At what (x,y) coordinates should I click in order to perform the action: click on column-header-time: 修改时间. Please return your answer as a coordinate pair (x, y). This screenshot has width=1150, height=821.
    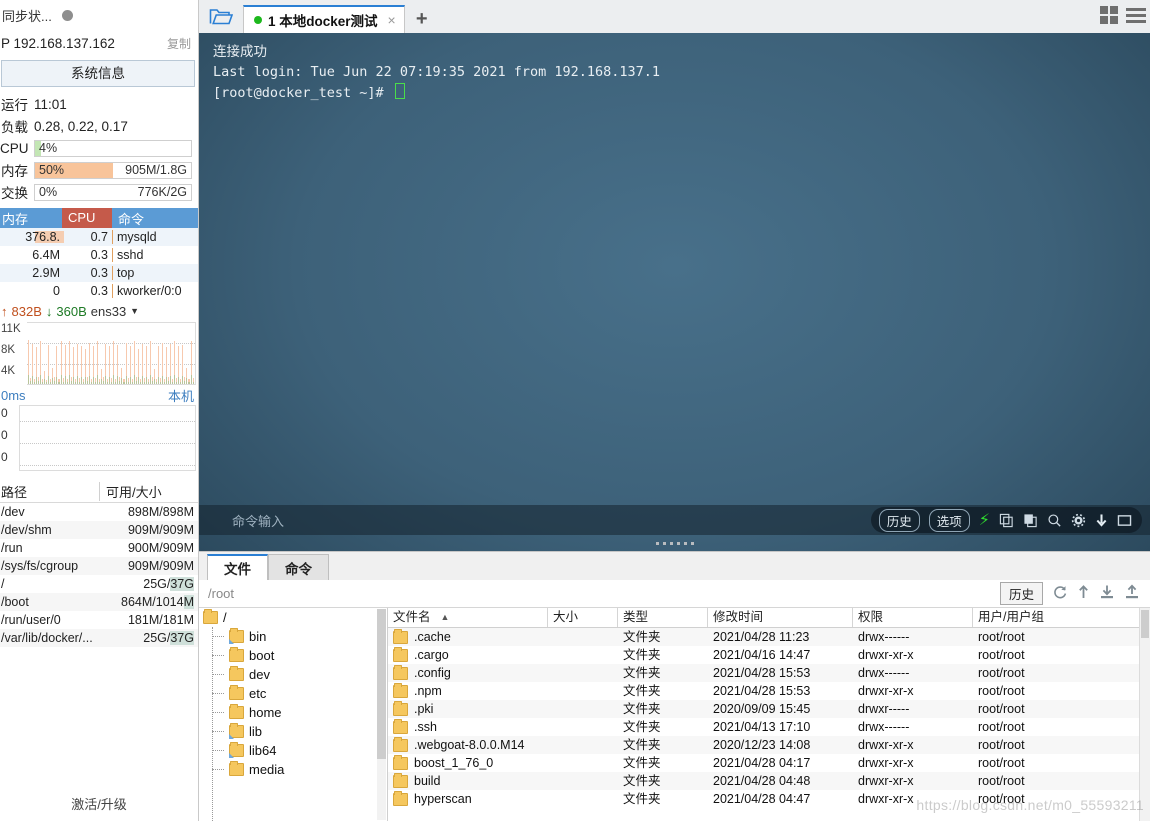
    Looking at the image, I should click on (780, 617).